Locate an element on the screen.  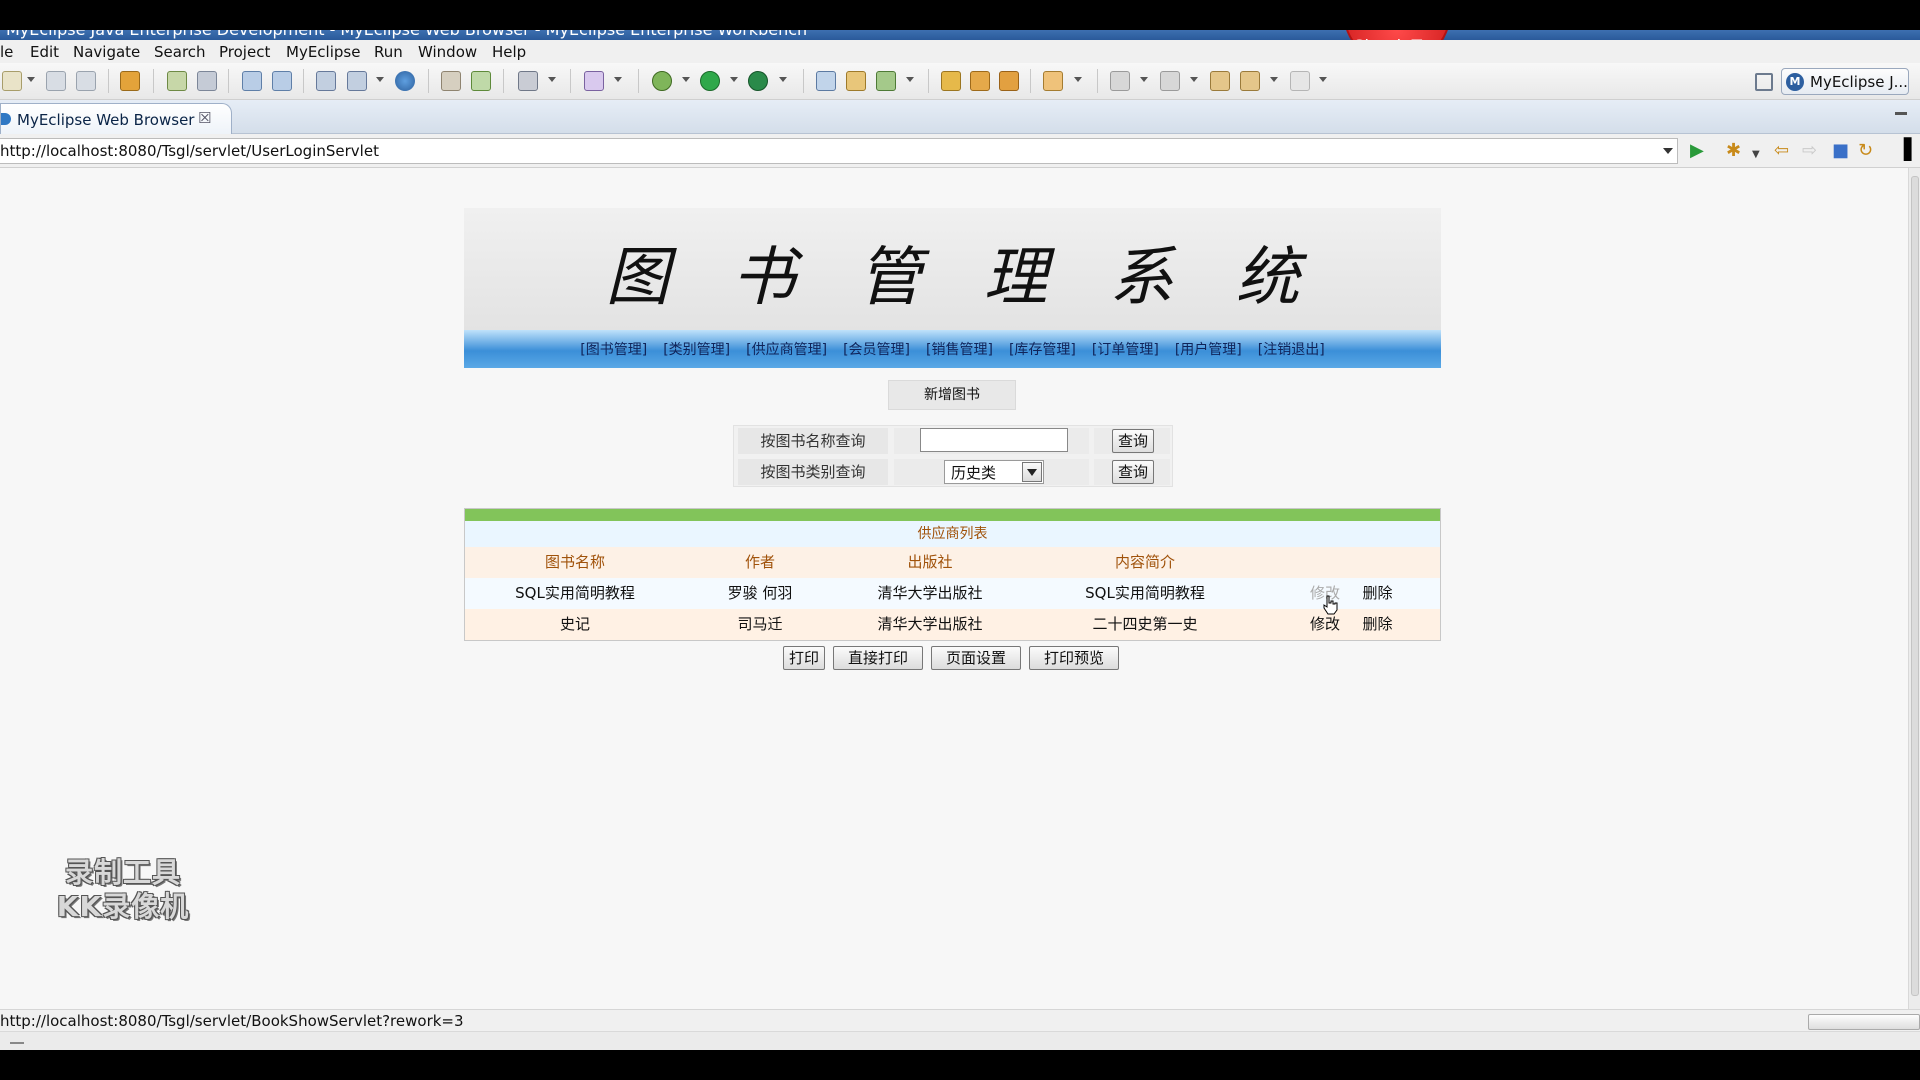
cell-publisher: 清华大学出版社 is located at coordinates (930, 593).